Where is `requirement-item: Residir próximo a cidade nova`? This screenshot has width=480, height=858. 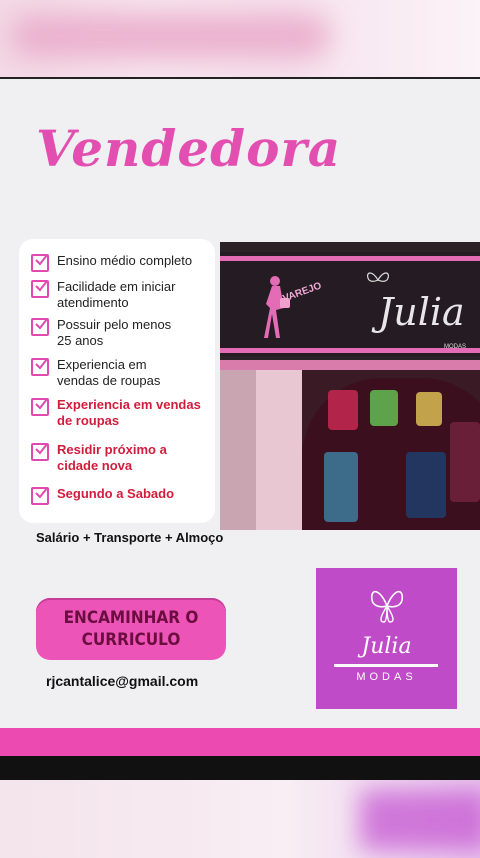 requirement-item: Residir próximo a cidade nova is located at coordinates (104, 458).